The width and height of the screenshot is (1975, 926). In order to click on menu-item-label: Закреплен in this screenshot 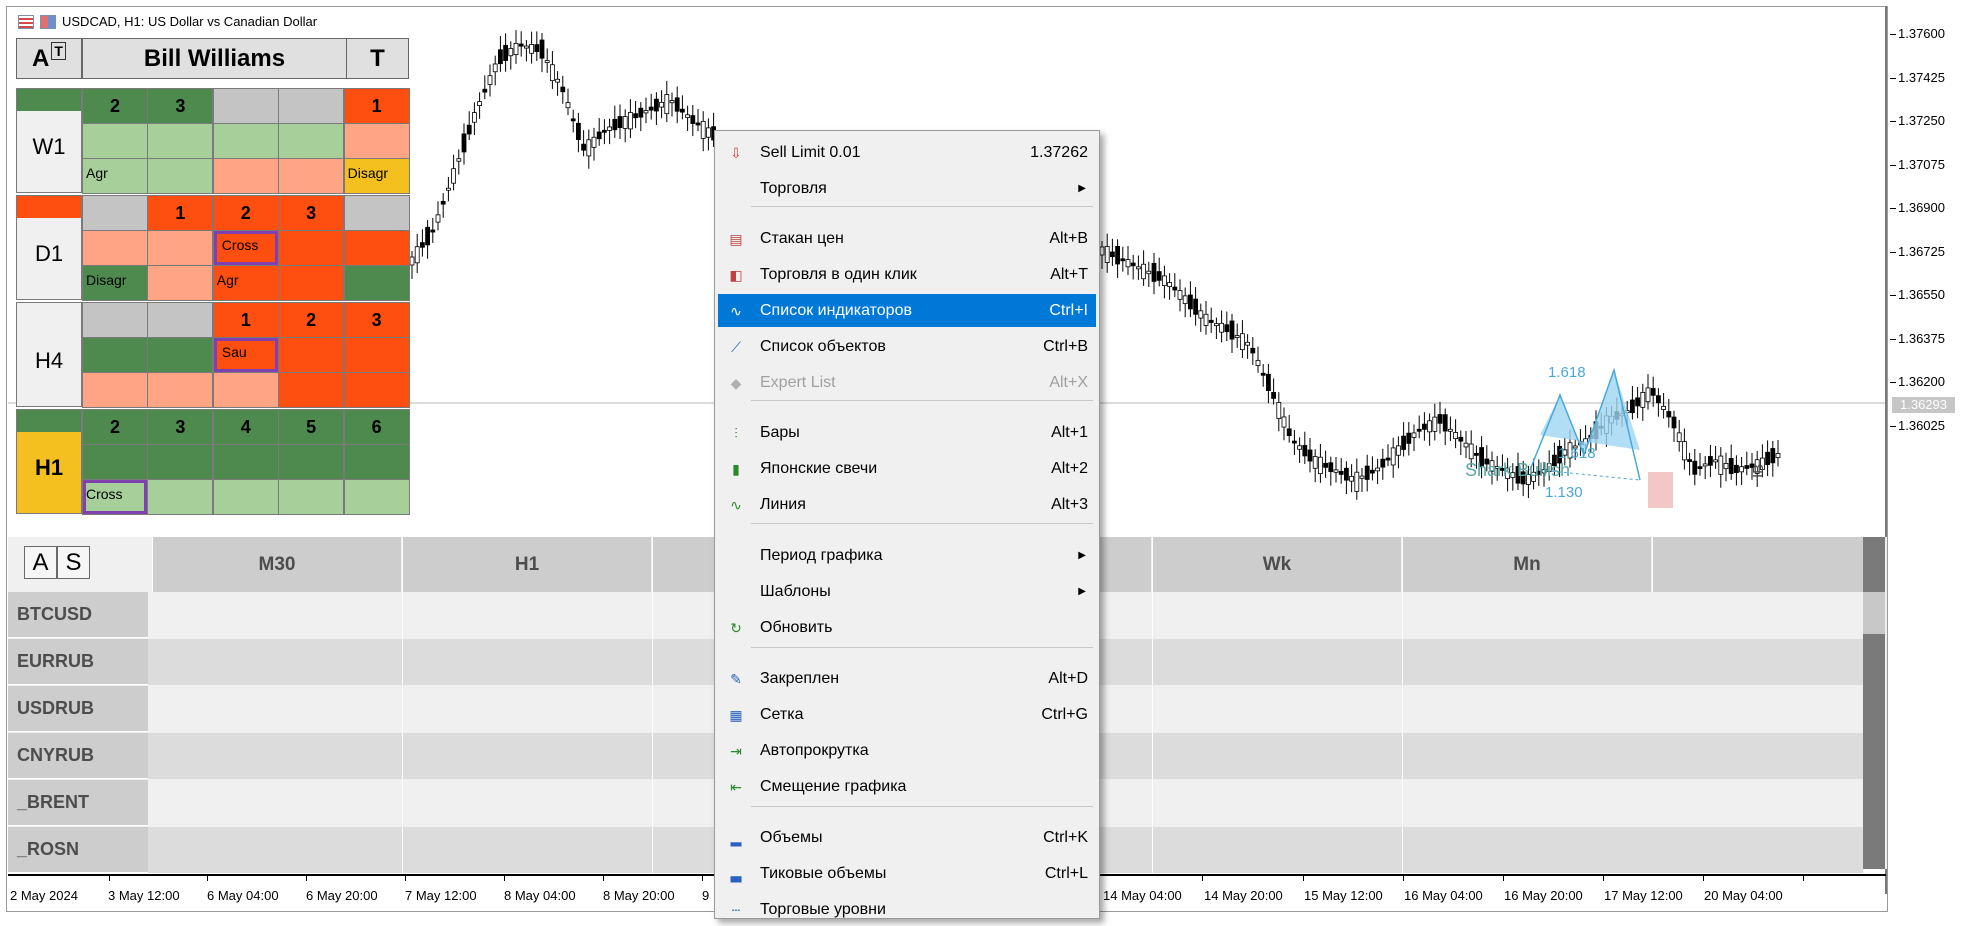, I will do `click(800, 678)`.